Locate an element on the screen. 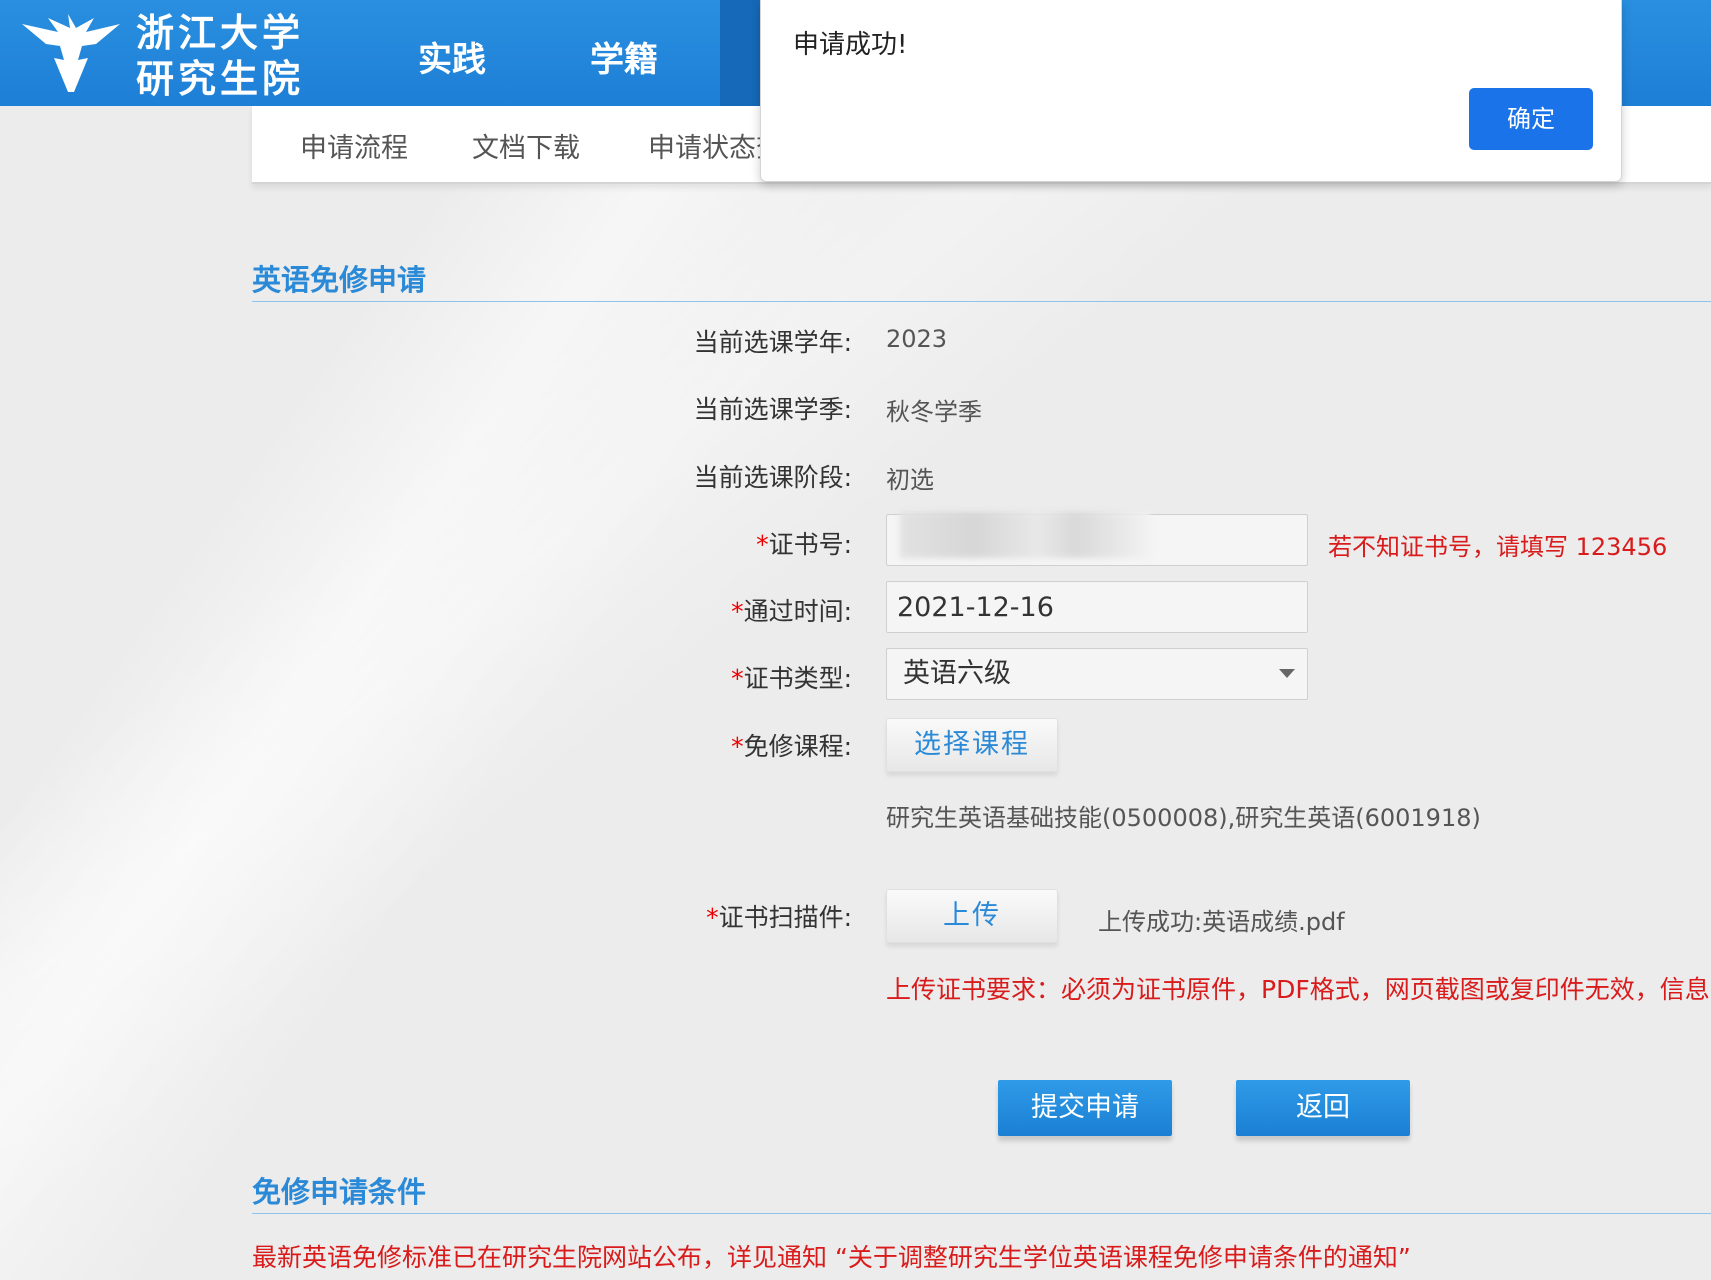 The height and width of the screenshot is (1280, 1711). upload-button: 上传 is located at coordinates (972, 916).